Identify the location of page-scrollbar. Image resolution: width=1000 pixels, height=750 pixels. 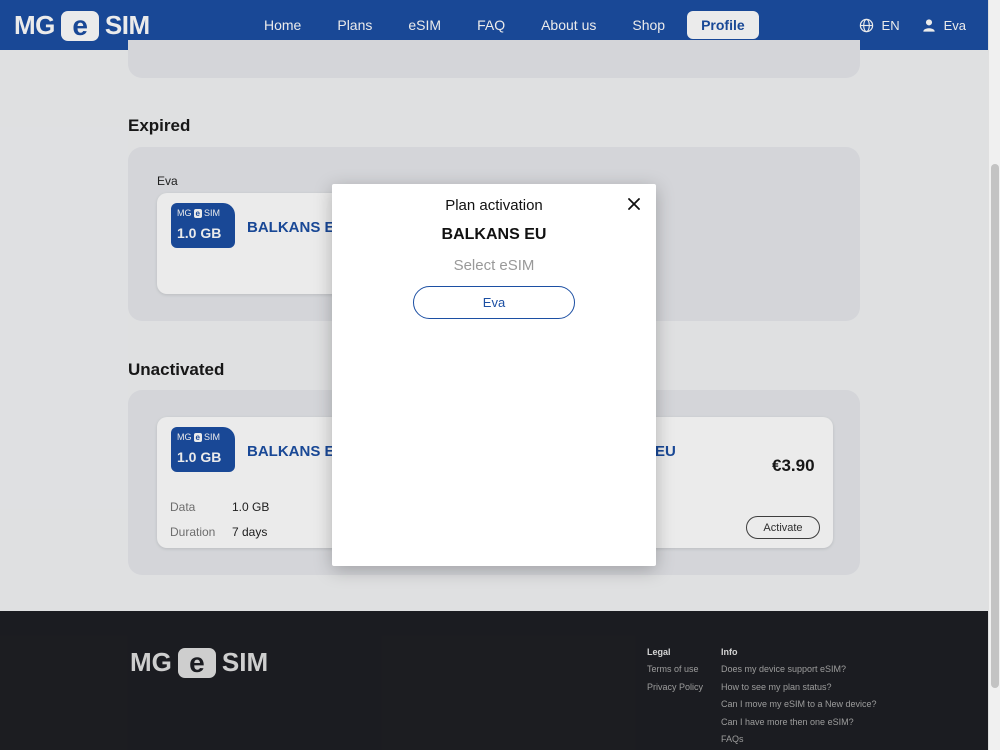
(994, 375).